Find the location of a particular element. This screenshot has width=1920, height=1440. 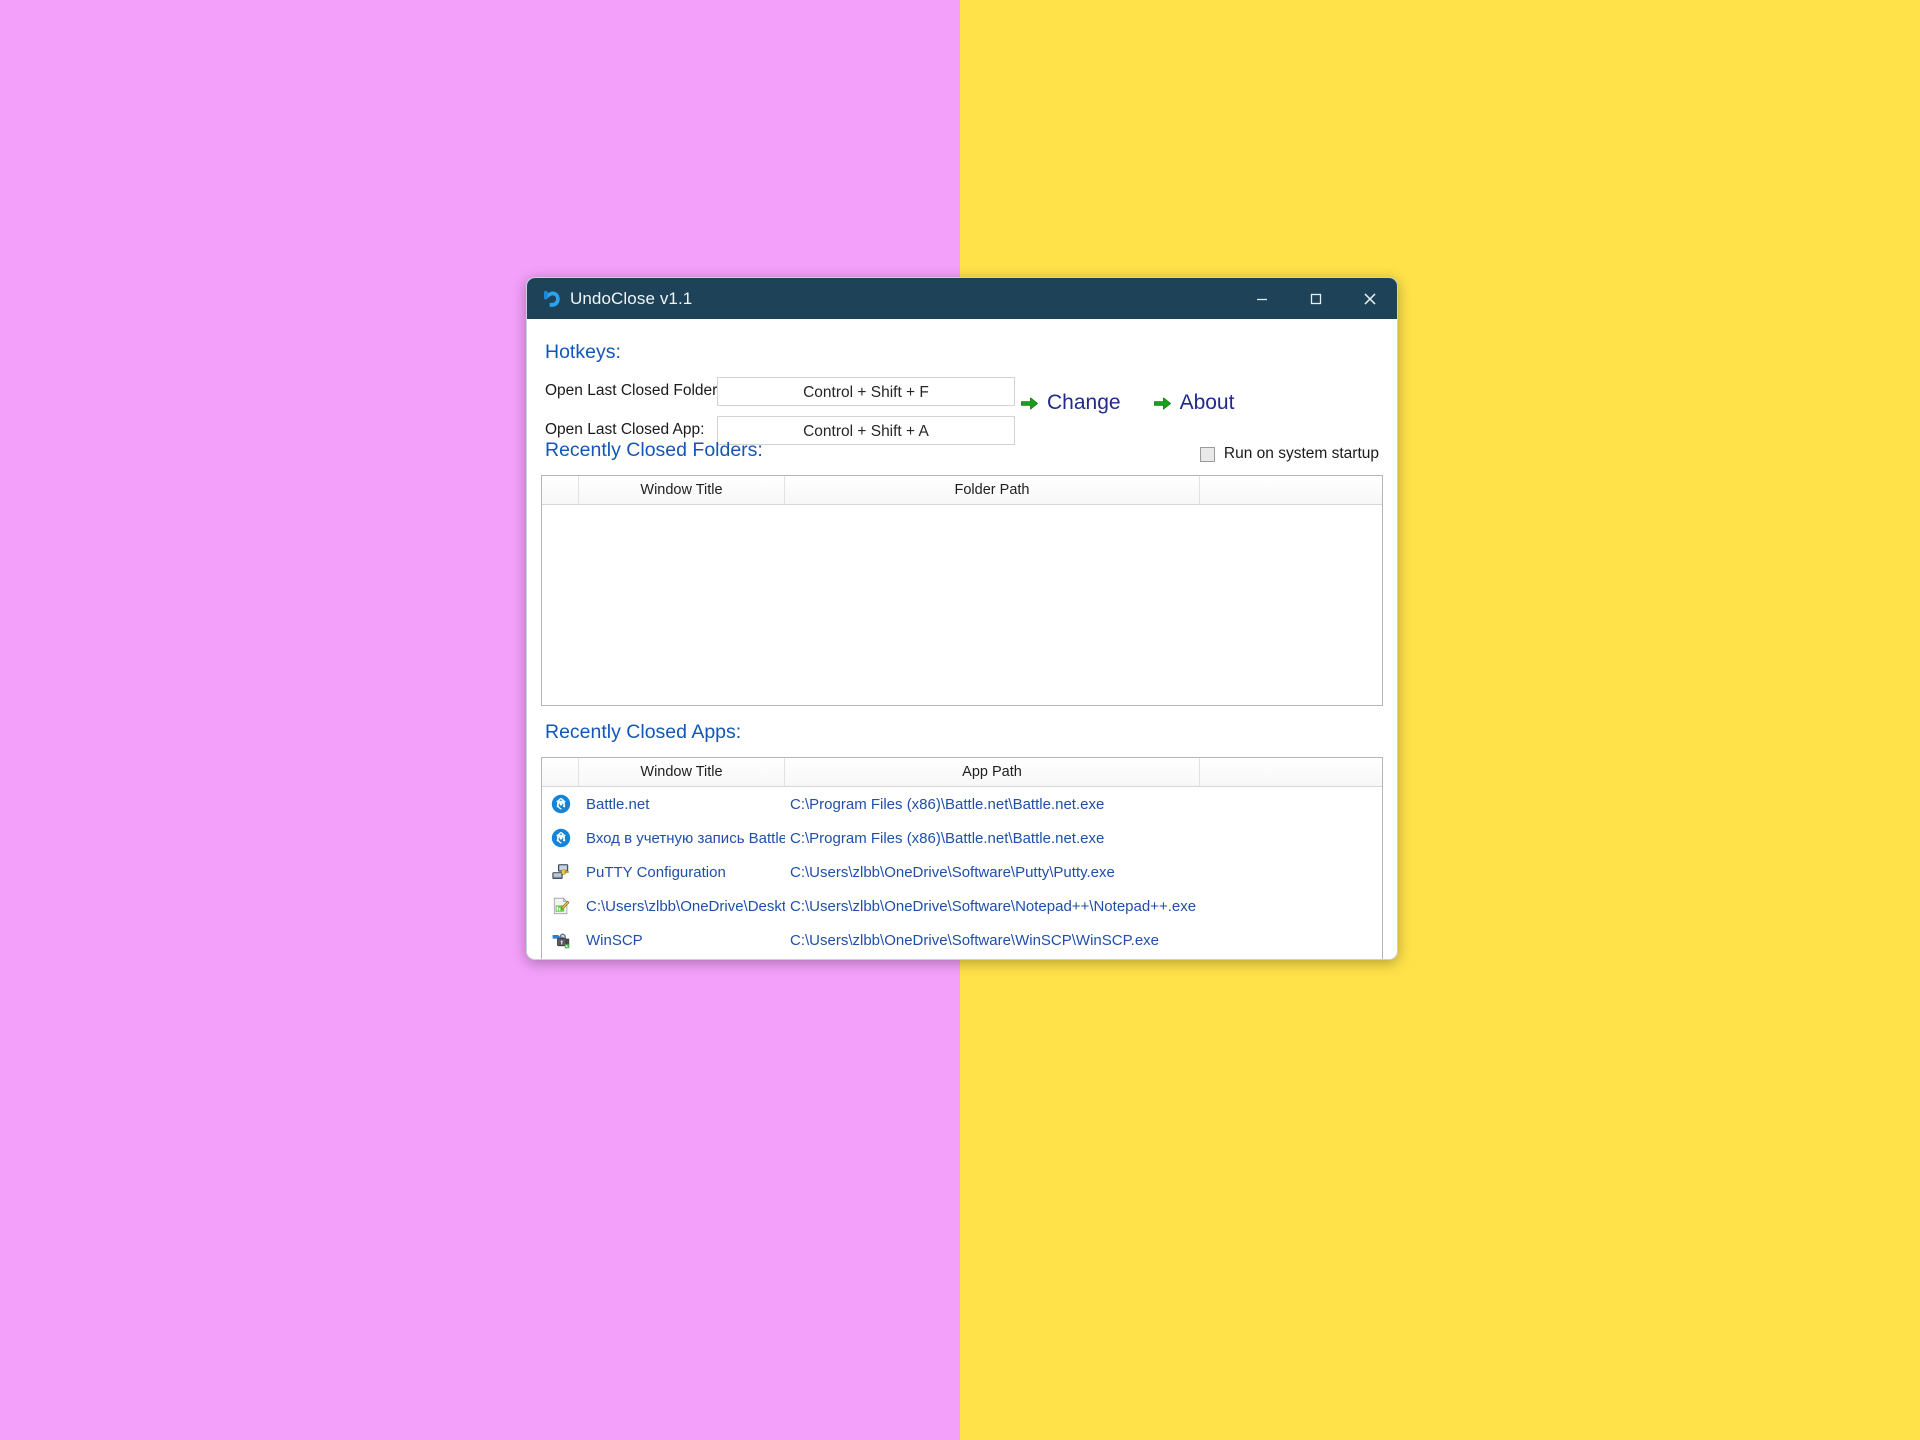

window-controls is located at coordinates (1316, 298).